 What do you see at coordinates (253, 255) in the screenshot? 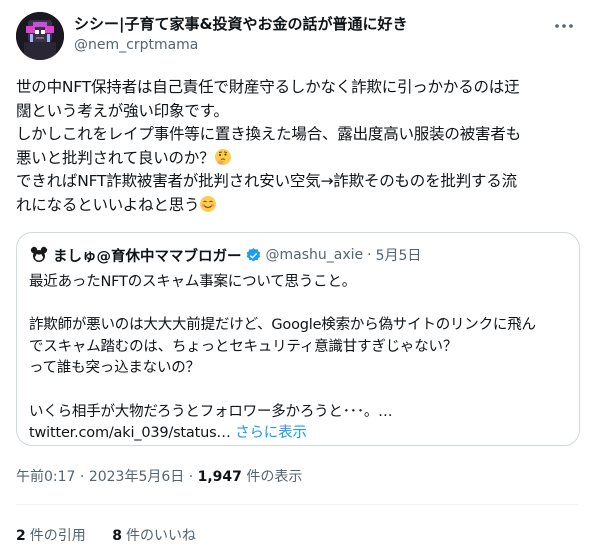
I see `verified-badge-icon` at bounding box center [253, 255].